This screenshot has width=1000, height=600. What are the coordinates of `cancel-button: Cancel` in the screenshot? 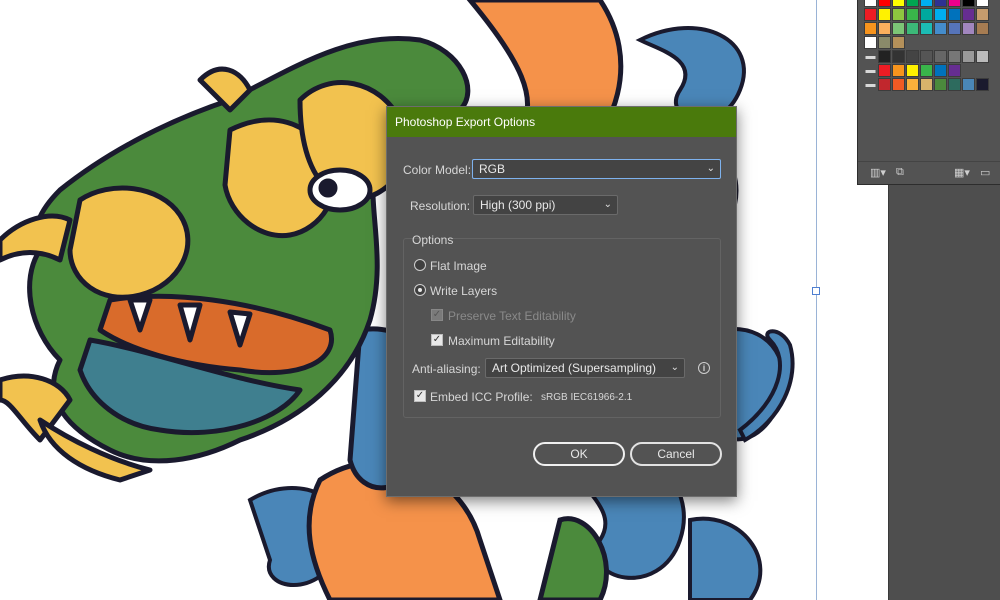 It's located at (676, 454).